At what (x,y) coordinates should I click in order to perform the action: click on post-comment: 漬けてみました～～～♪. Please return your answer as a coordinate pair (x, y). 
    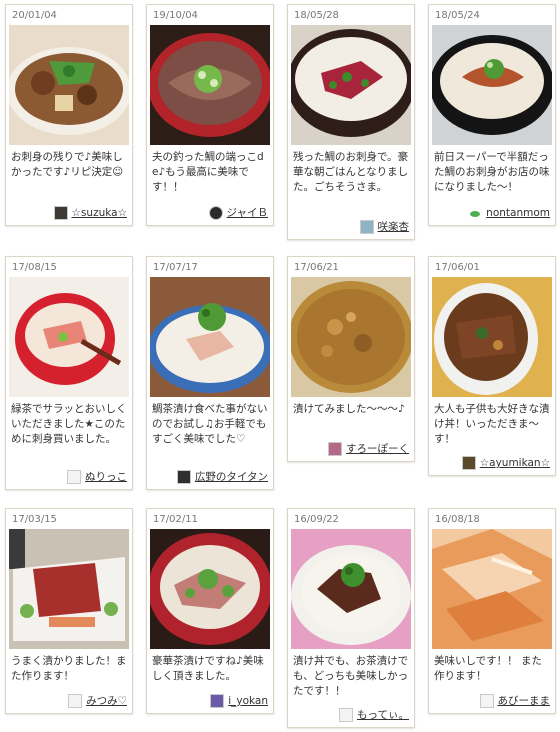
    Looking at the image, I should click on (349, 409).